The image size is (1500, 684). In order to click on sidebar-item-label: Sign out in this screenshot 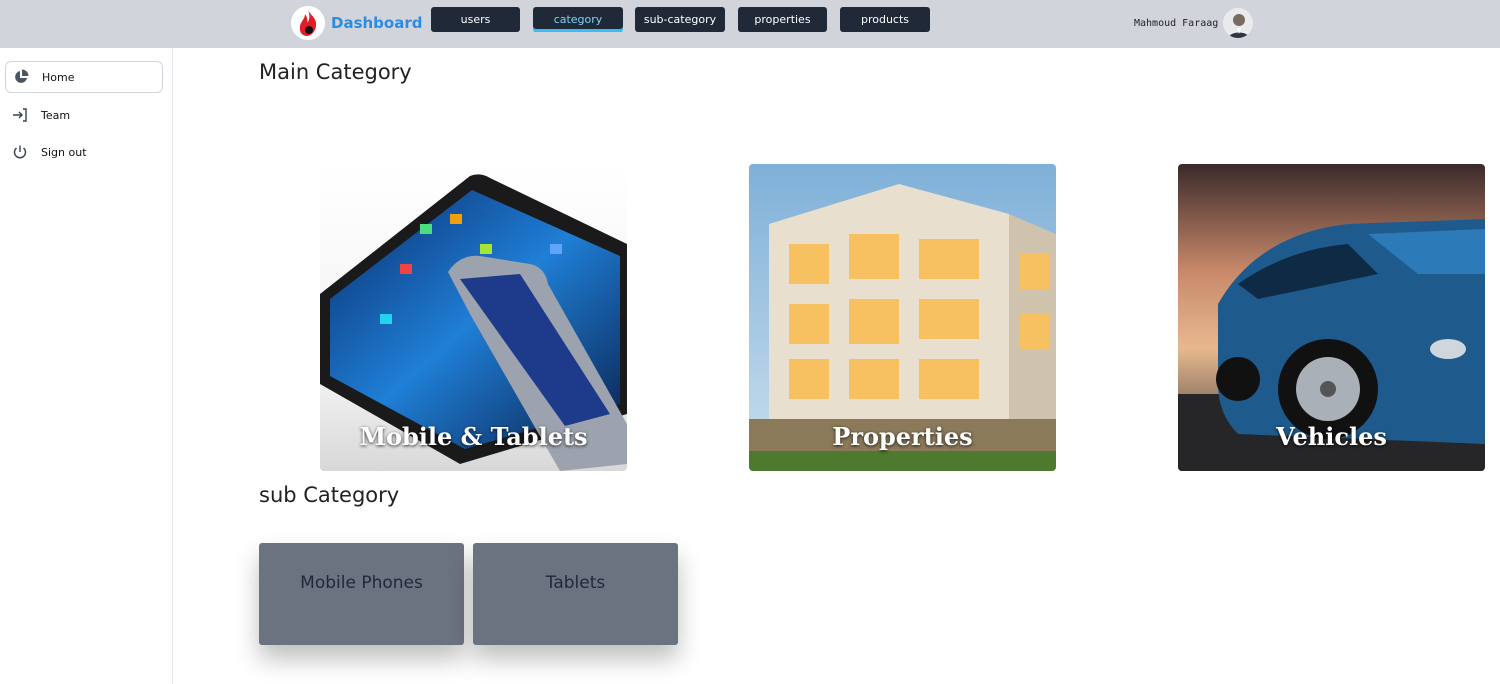, I will do `click(64, 152)`.